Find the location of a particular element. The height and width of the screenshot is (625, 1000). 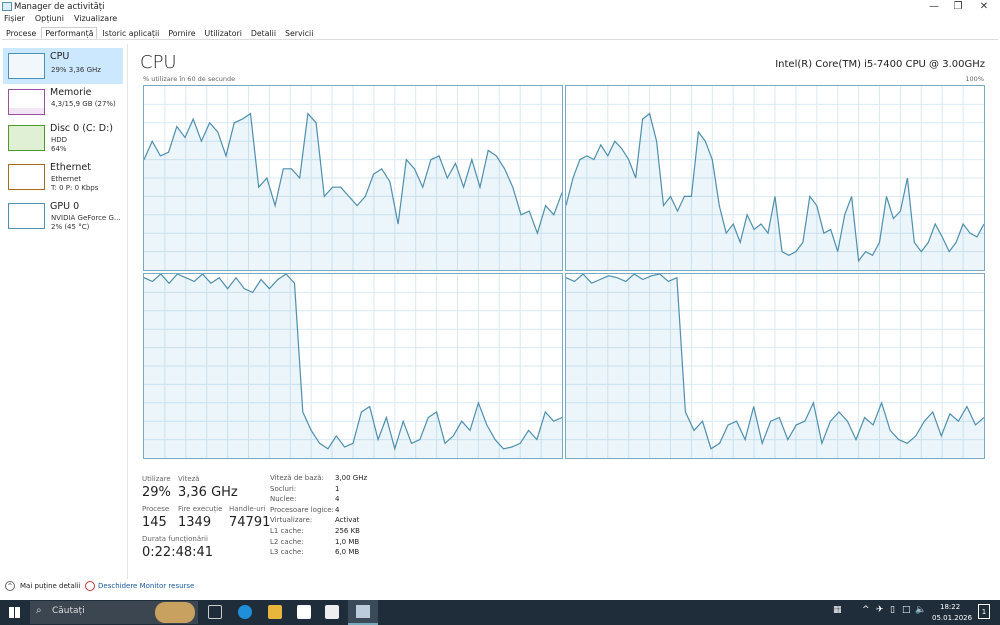

search-highlight-image is located at coordinates (175, 612).